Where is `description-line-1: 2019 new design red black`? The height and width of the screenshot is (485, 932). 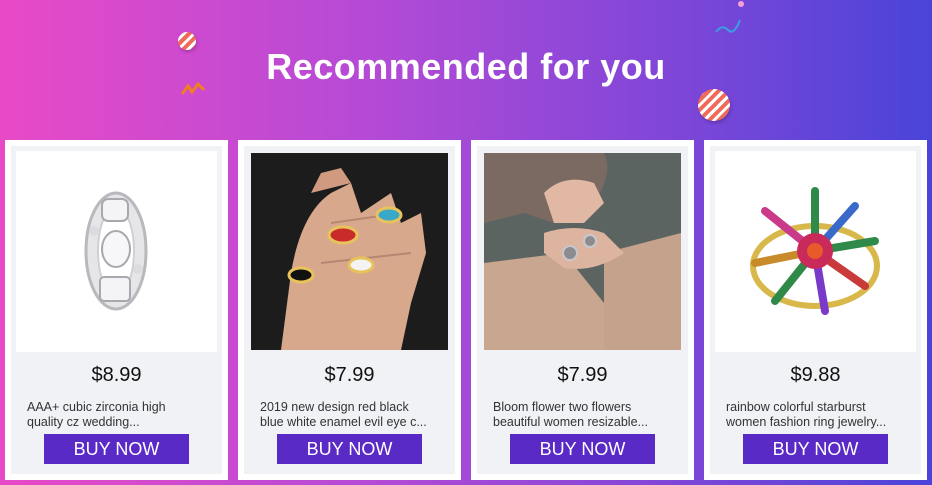
description-line-1: 2019 new design red black is located at coordinates (334, 407).